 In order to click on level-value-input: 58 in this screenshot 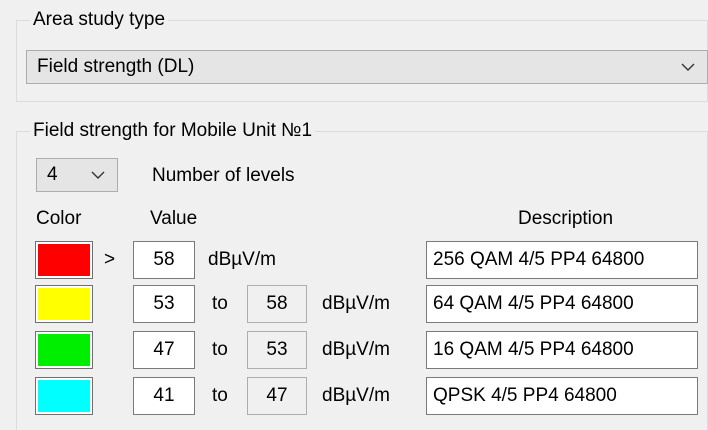, I will do `click(164, 260)`.